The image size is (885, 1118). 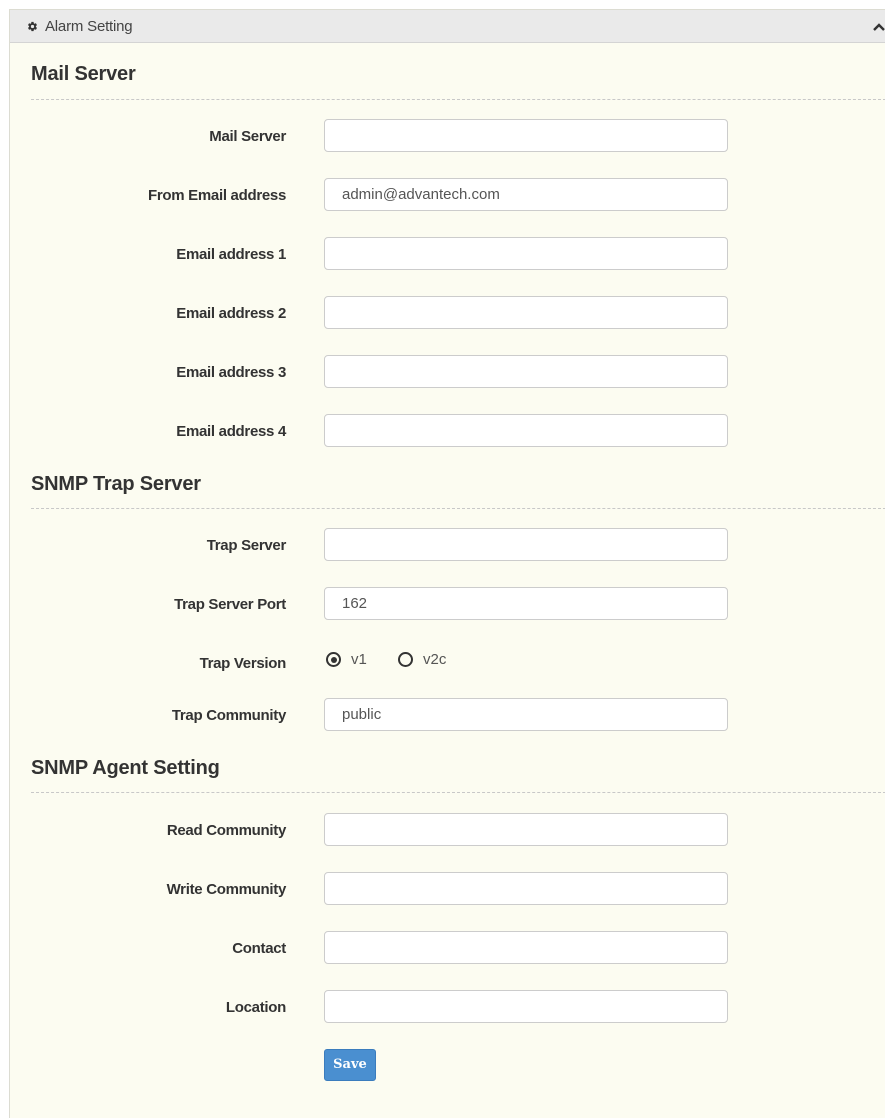 I want to click on email-address-4-input, so click(x=526, y=430).